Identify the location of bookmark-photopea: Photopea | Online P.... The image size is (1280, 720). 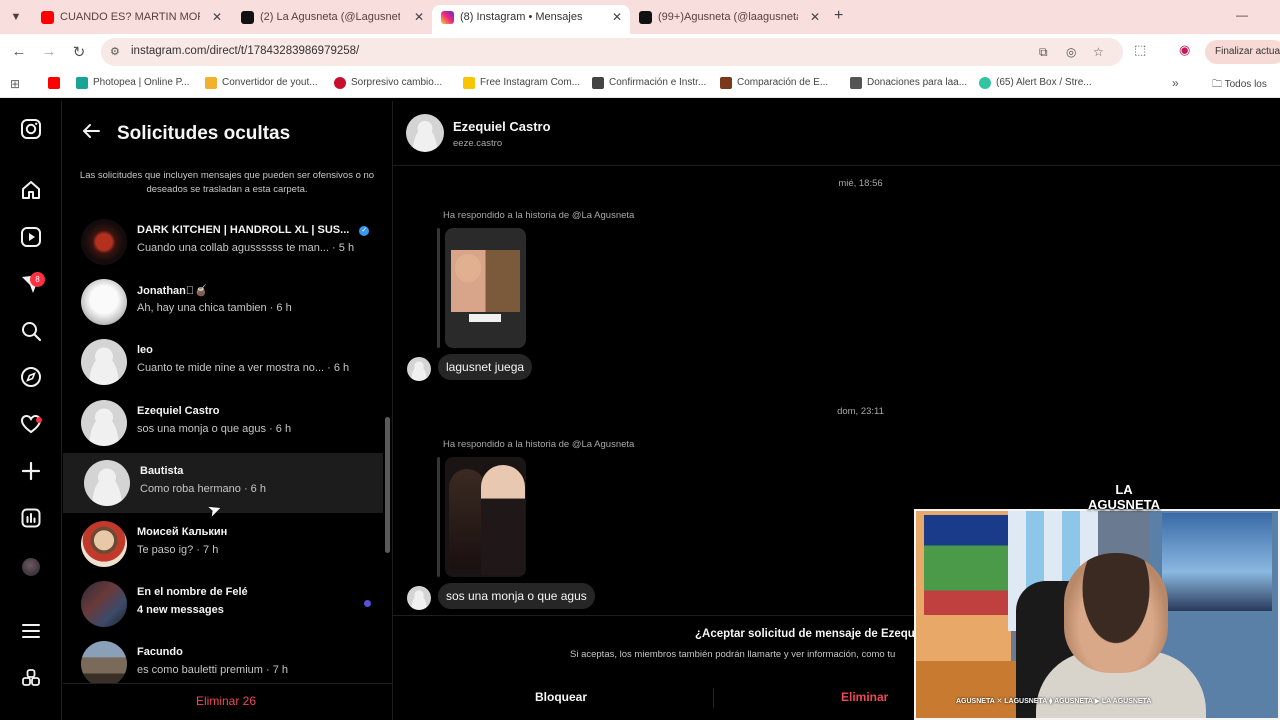
(132, 83).